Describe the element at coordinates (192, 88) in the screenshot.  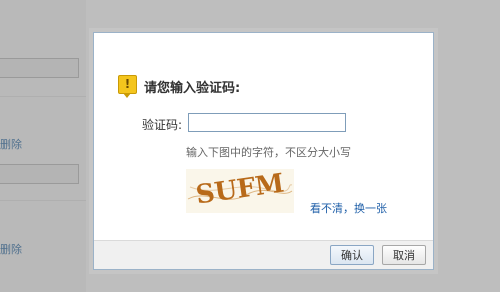
I see `dialog-prompt: 请您输入验证码:` at that location.